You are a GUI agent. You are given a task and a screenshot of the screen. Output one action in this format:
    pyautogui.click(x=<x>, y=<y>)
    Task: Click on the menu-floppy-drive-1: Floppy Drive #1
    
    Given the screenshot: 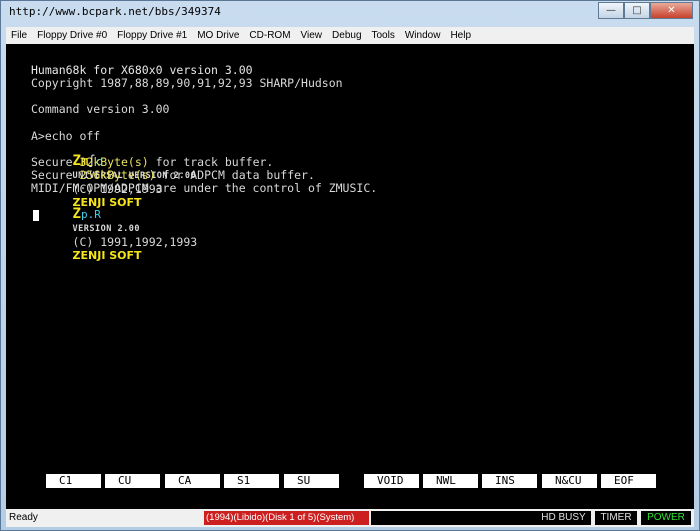 What is the action you would take?
    pyautogui.click(x=152, y=35)
    